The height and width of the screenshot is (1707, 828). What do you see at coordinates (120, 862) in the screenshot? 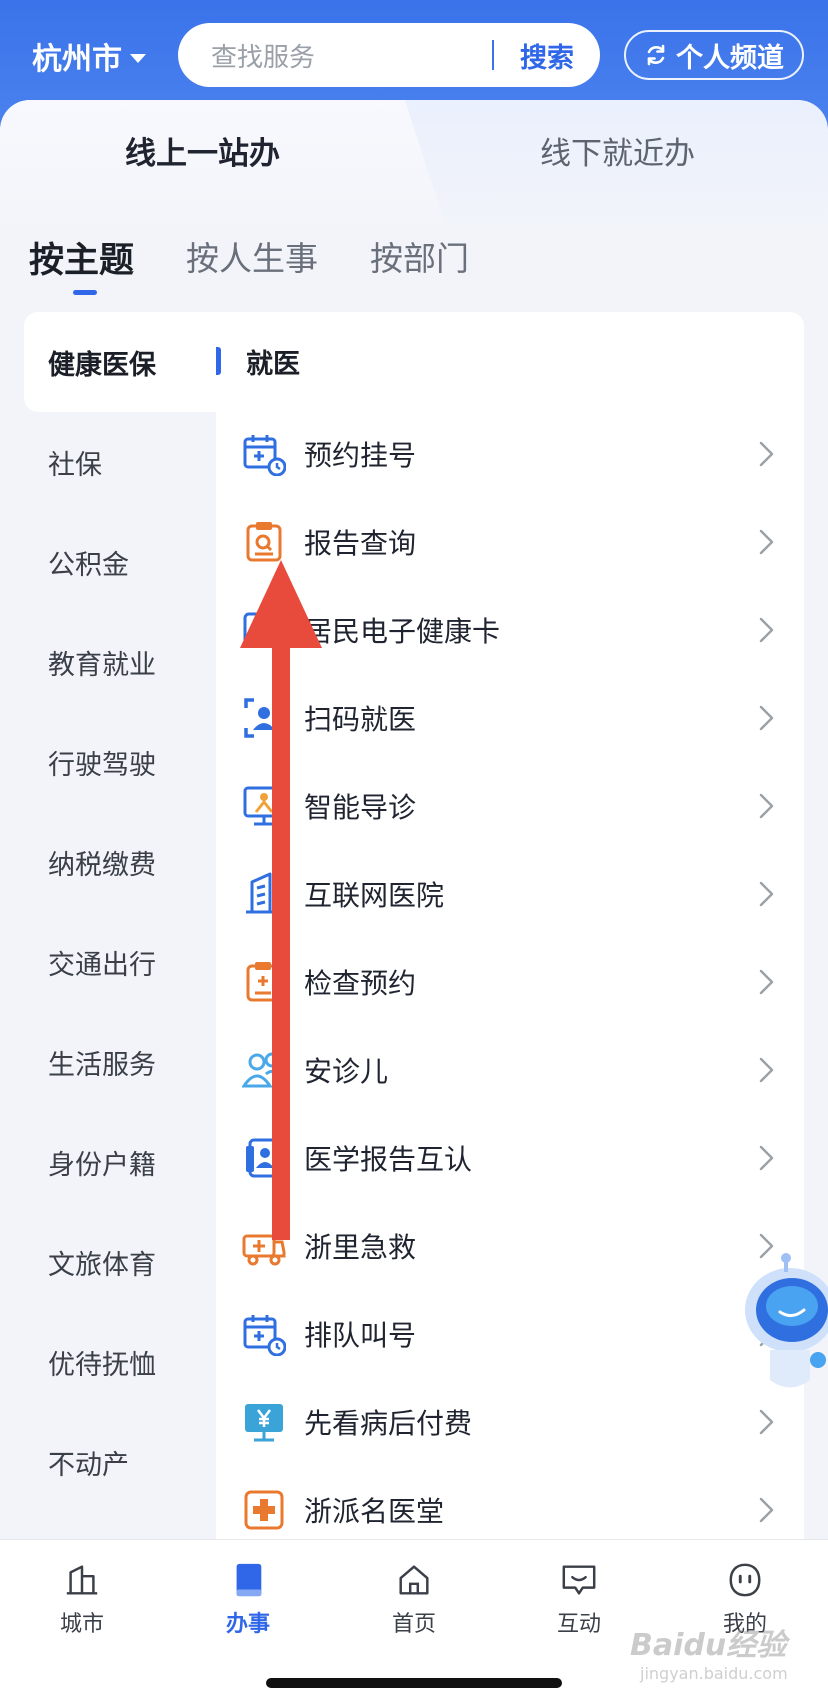
I see `sidebar-item-tax: 纳税缴费` at bounding box center [120, 862].